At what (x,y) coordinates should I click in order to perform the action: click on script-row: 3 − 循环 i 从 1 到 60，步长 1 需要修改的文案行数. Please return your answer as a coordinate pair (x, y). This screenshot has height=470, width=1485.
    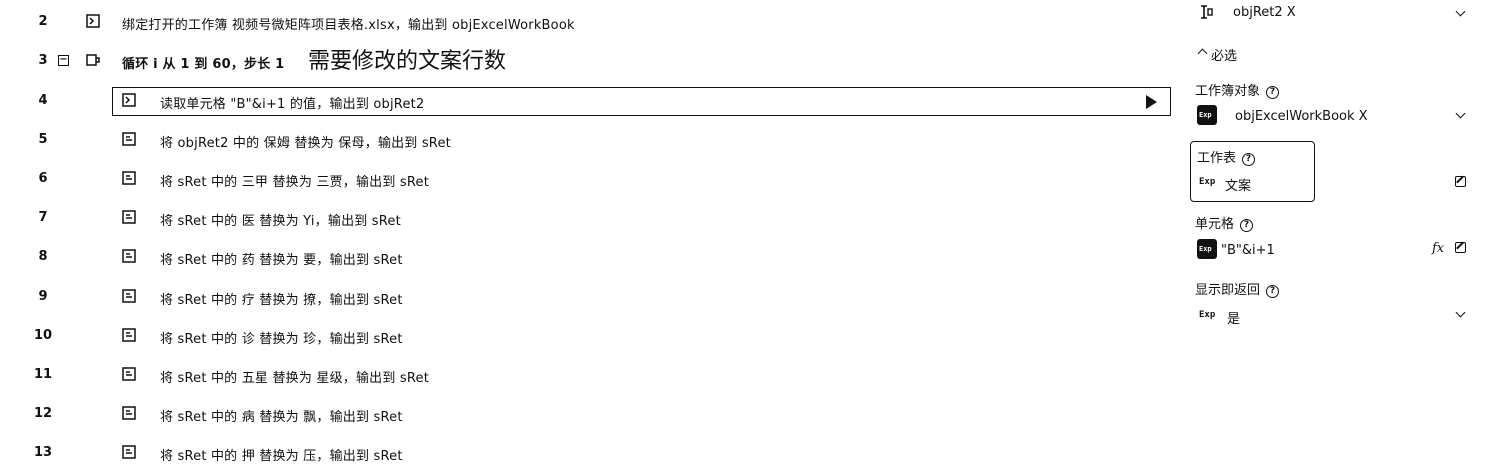
    Looking at the image, I should click on (590, 62).